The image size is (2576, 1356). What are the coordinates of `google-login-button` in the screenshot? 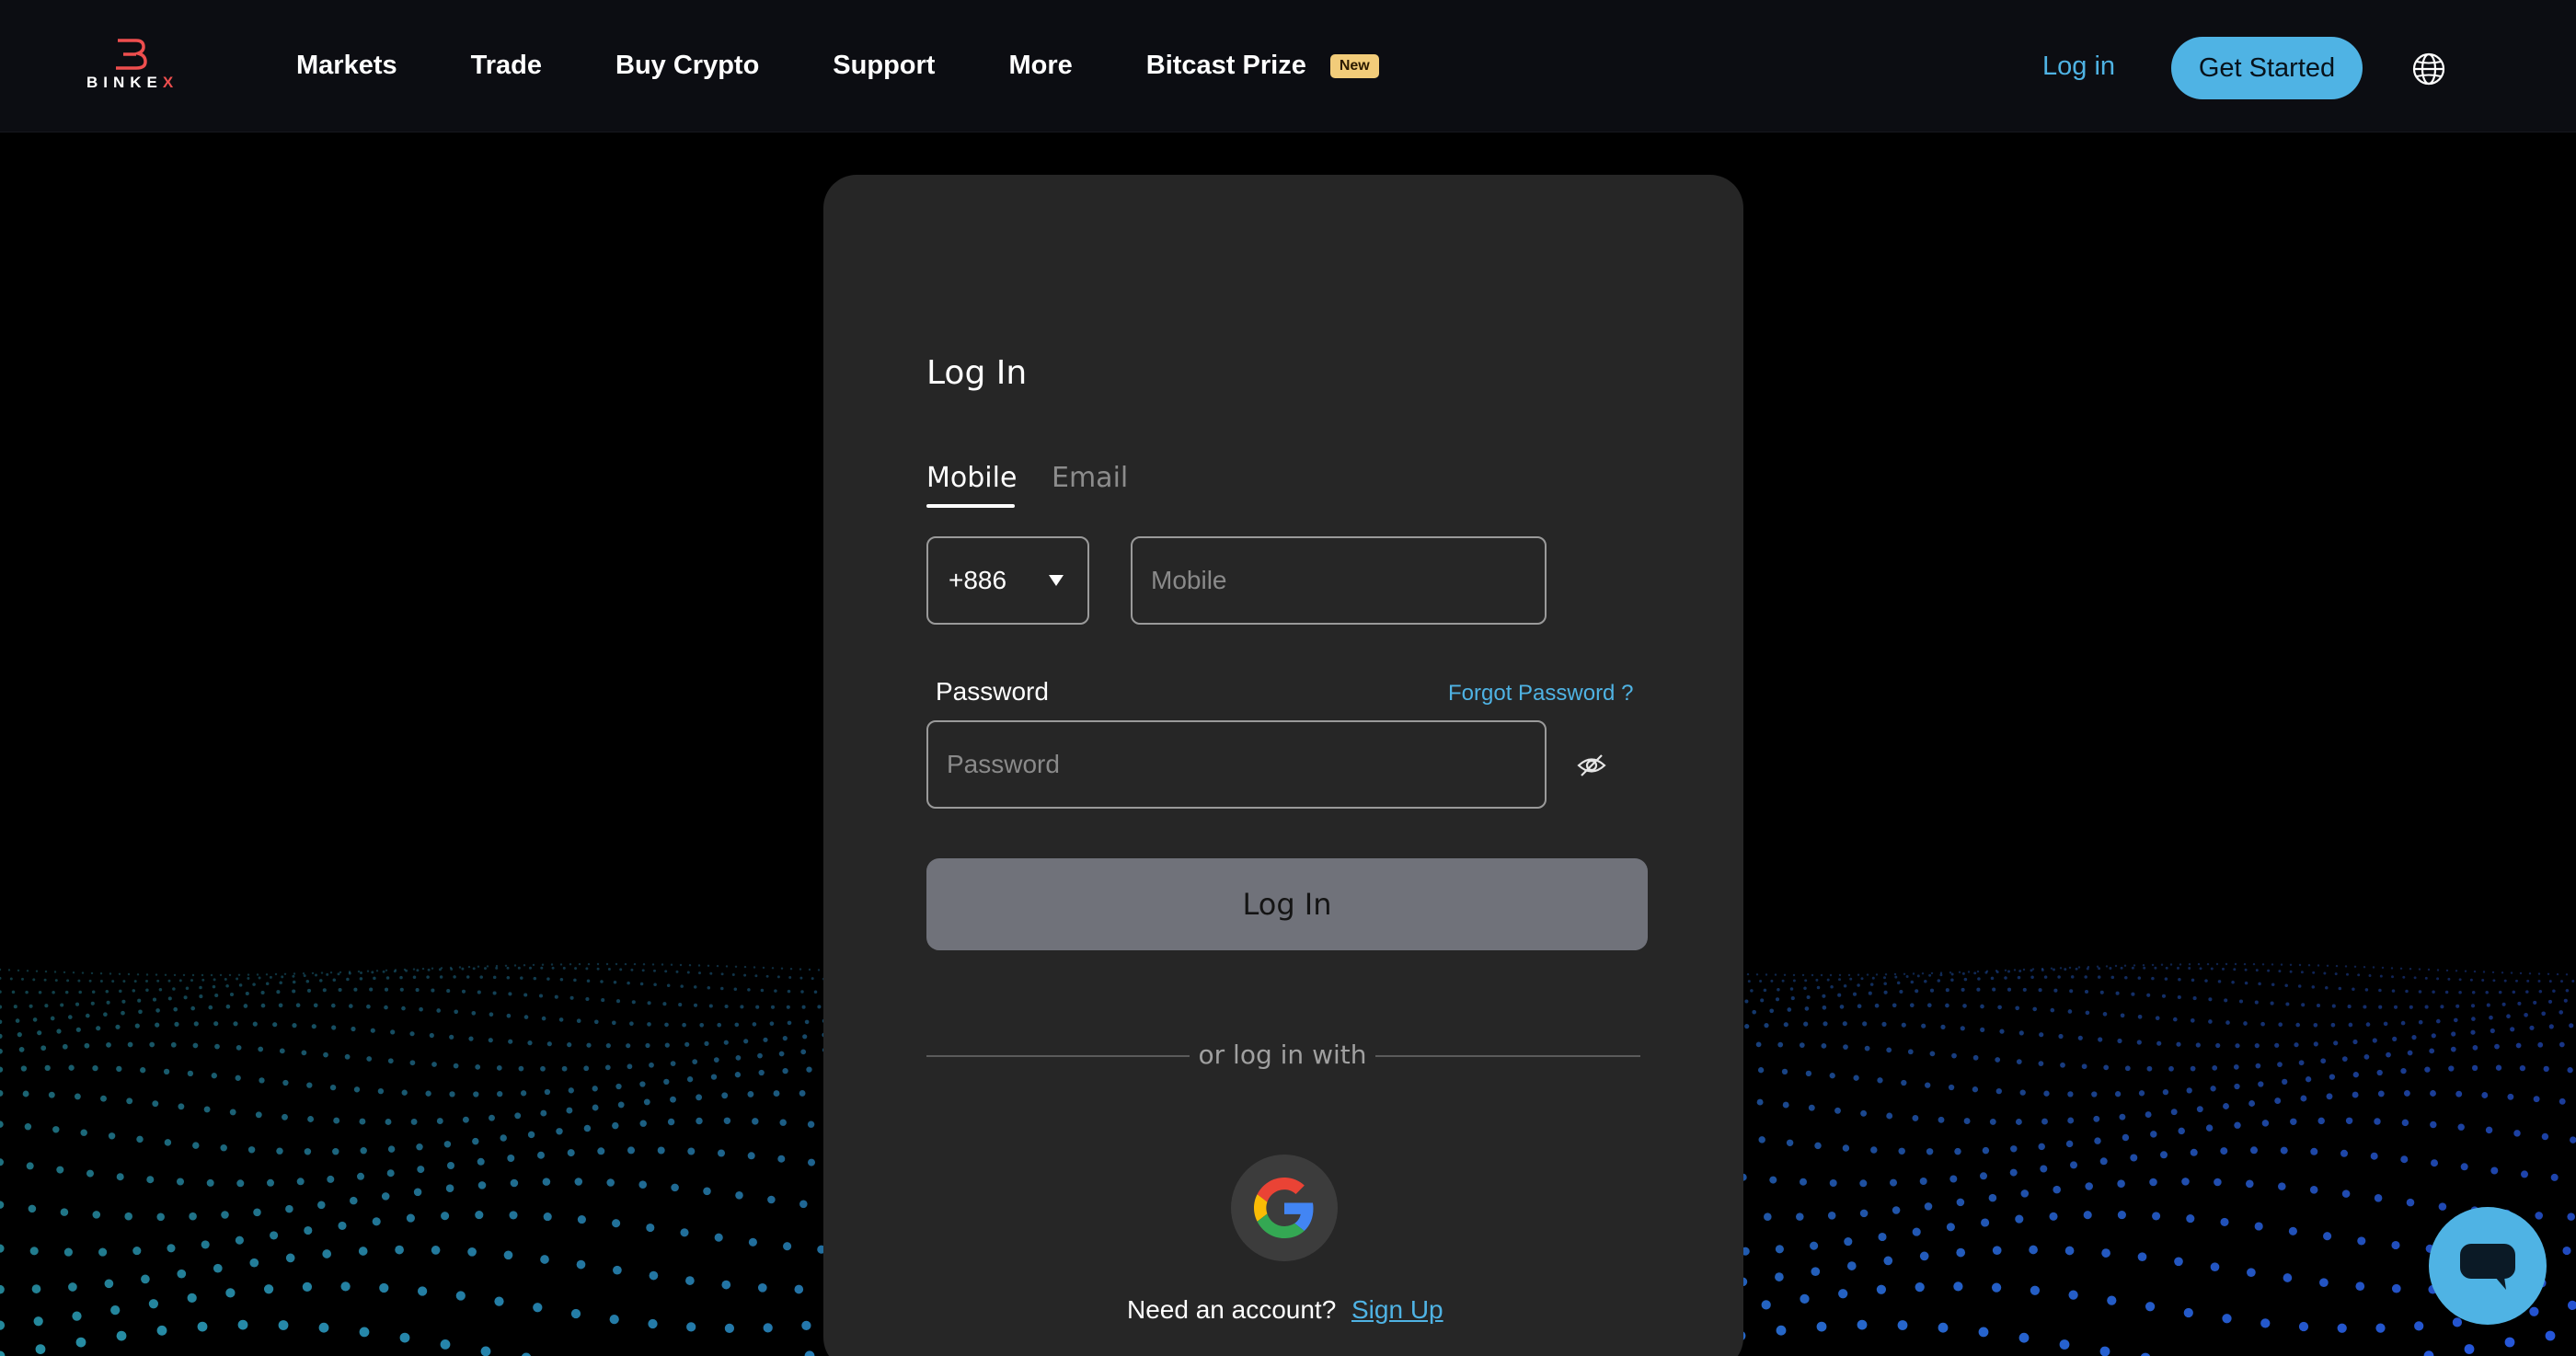 It's located at (1284, 1208).